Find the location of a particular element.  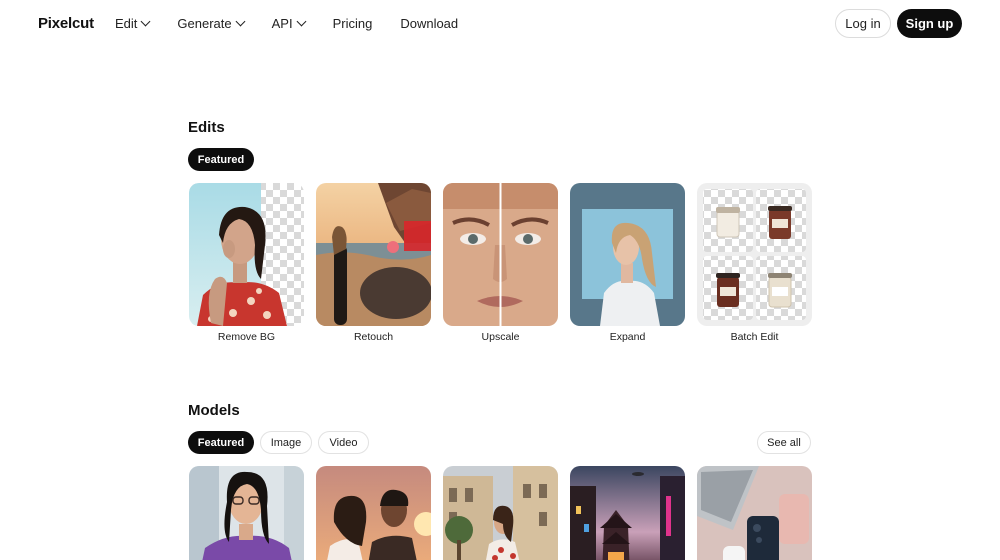

retouch-card is located at coordinates (373, 254).